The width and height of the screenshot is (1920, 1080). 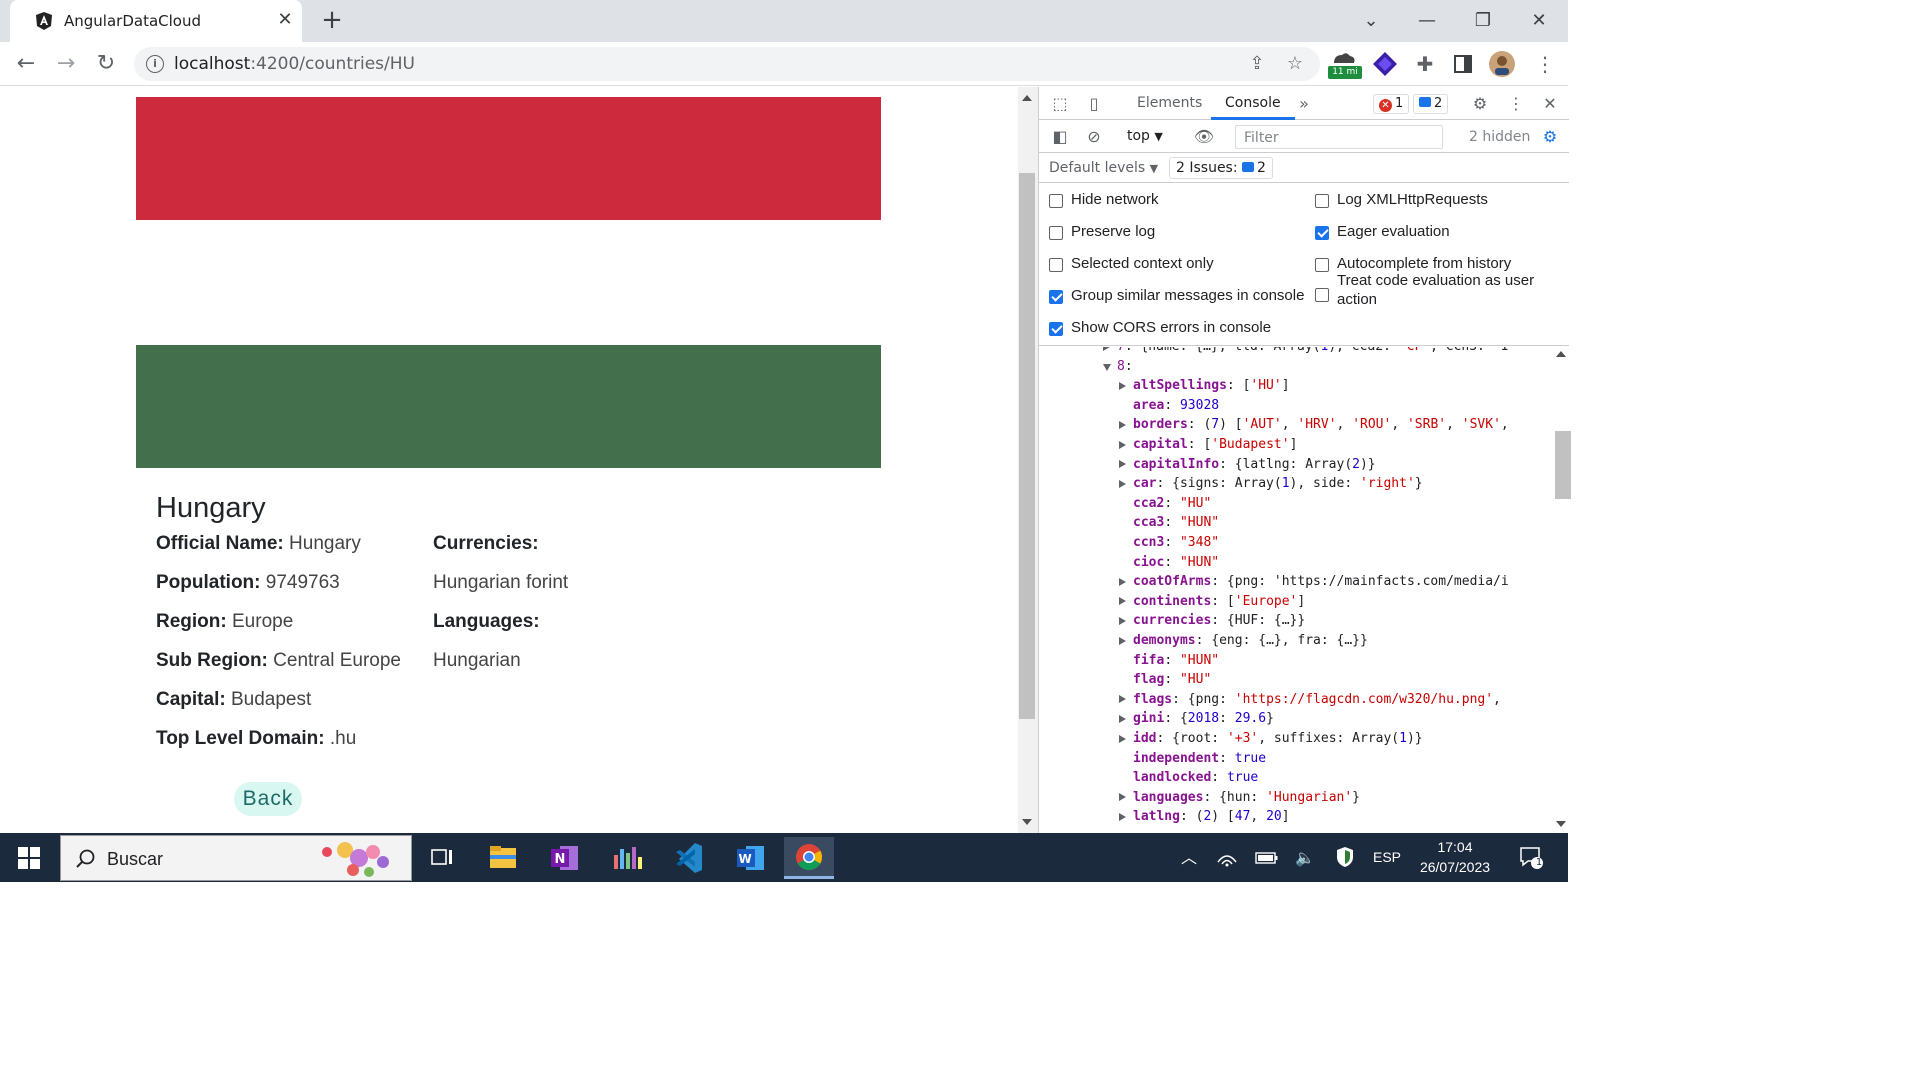 What do you see at coordinates (1103, 168) in the screenshot?
I see `log-levels-dropdown: Default levels ▼` at bounding box center [1103, 168].